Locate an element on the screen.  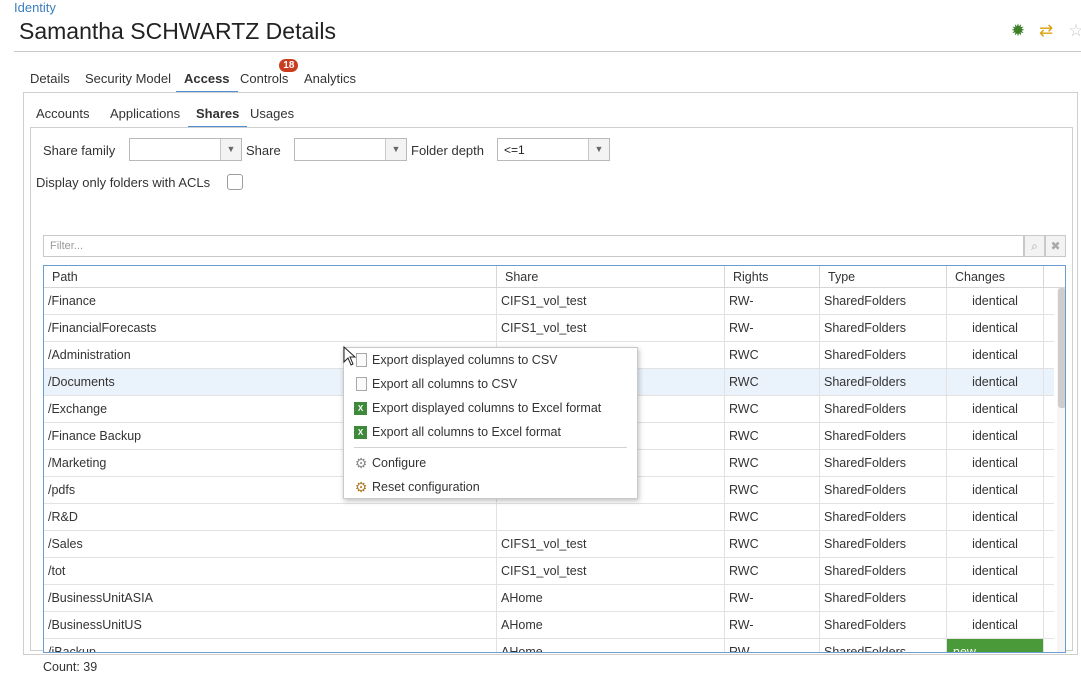
vertical-scrollbar is located at coordinates (1061, 470).